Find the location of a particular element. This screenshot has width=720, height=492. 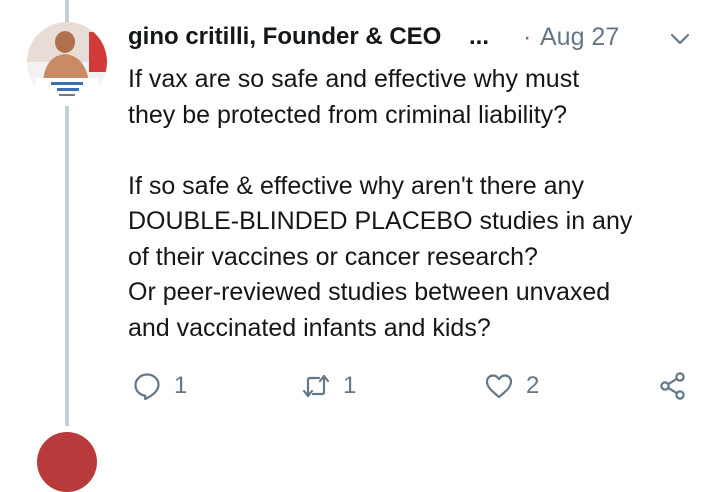

avatar-image is located at coordinates (67, 62).